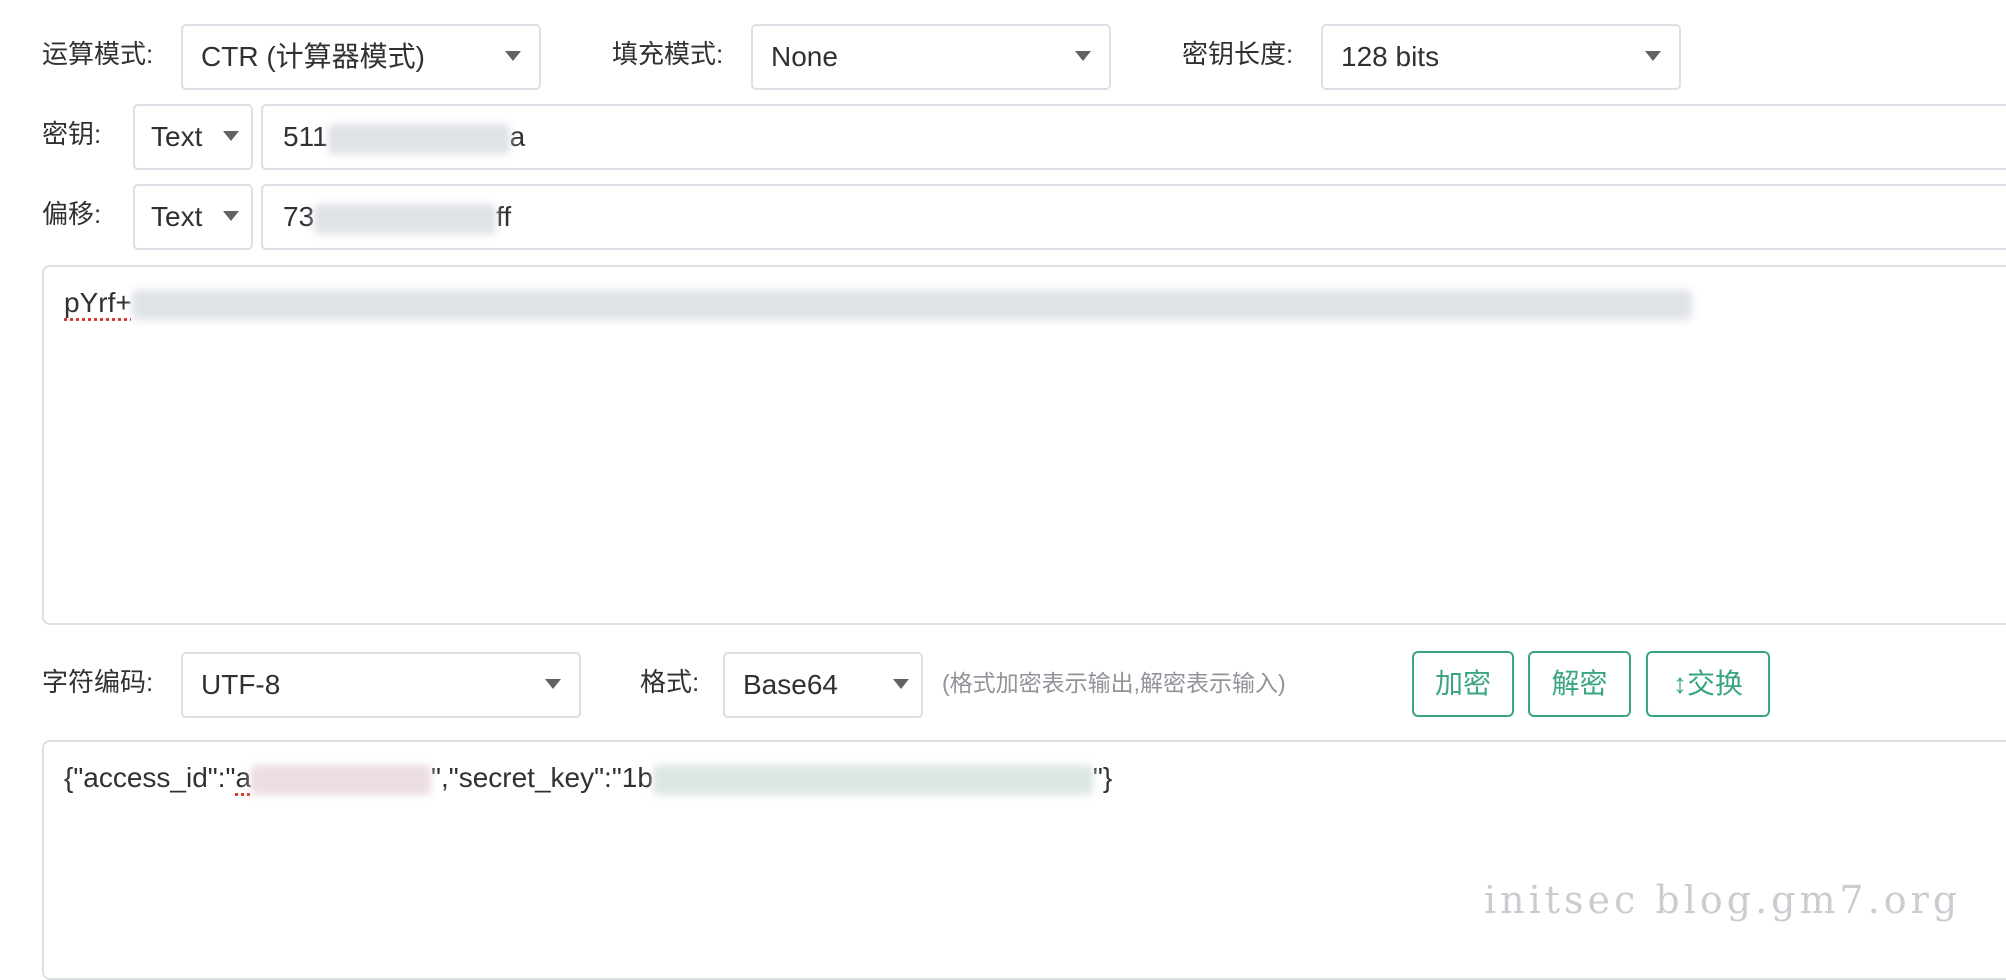 The image size is (2006, 980). What do you see at coordinates (1680, 683) in the screenshot?
I see `swap-vertical-icon: ↕` at bounding box center [1680, 683].